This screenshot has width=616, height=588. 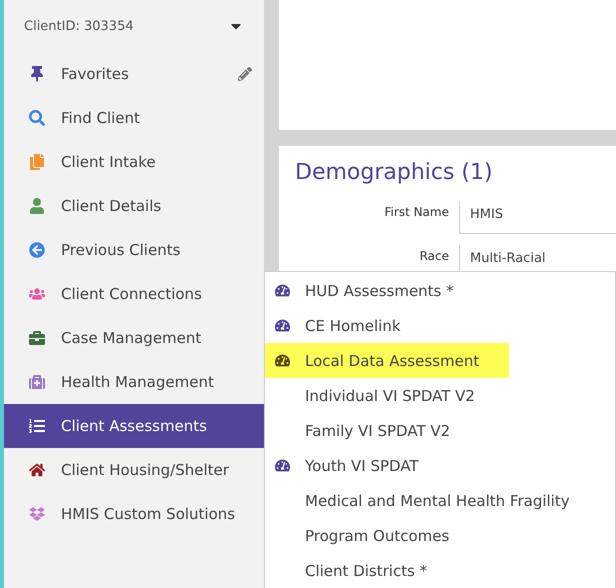 What do you see at coordinates (440, 395) in the screenshot?
I see `menu-item: Individual VI SPDAT V2` at bounding box center [440, 395].